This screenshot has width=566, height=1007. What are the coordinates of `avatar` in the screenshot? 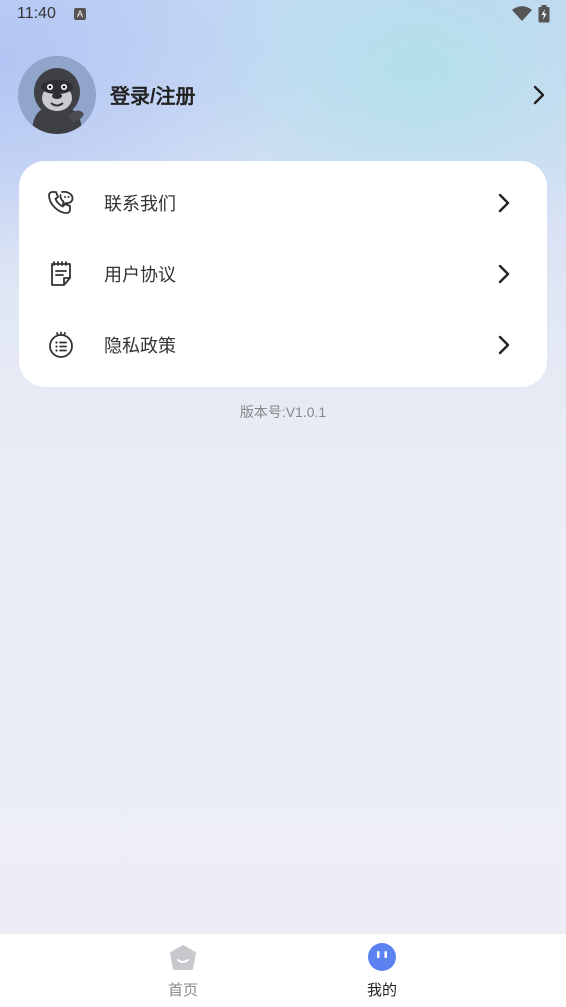 It's located at (57, 95).